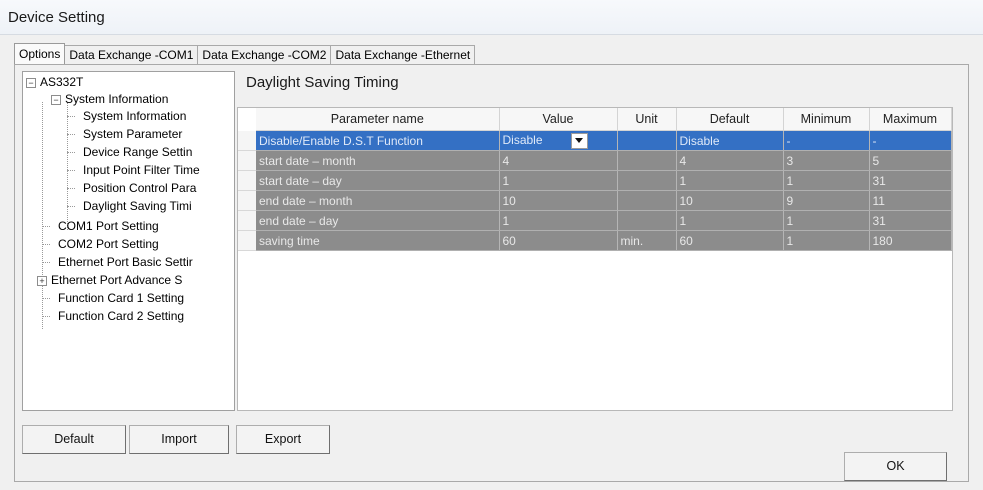 The image size is (983, 490). What do you see at coordinates (647, 119) in the screenshot?
I see `header-unit: Unit` at bounding box center [647, 119].